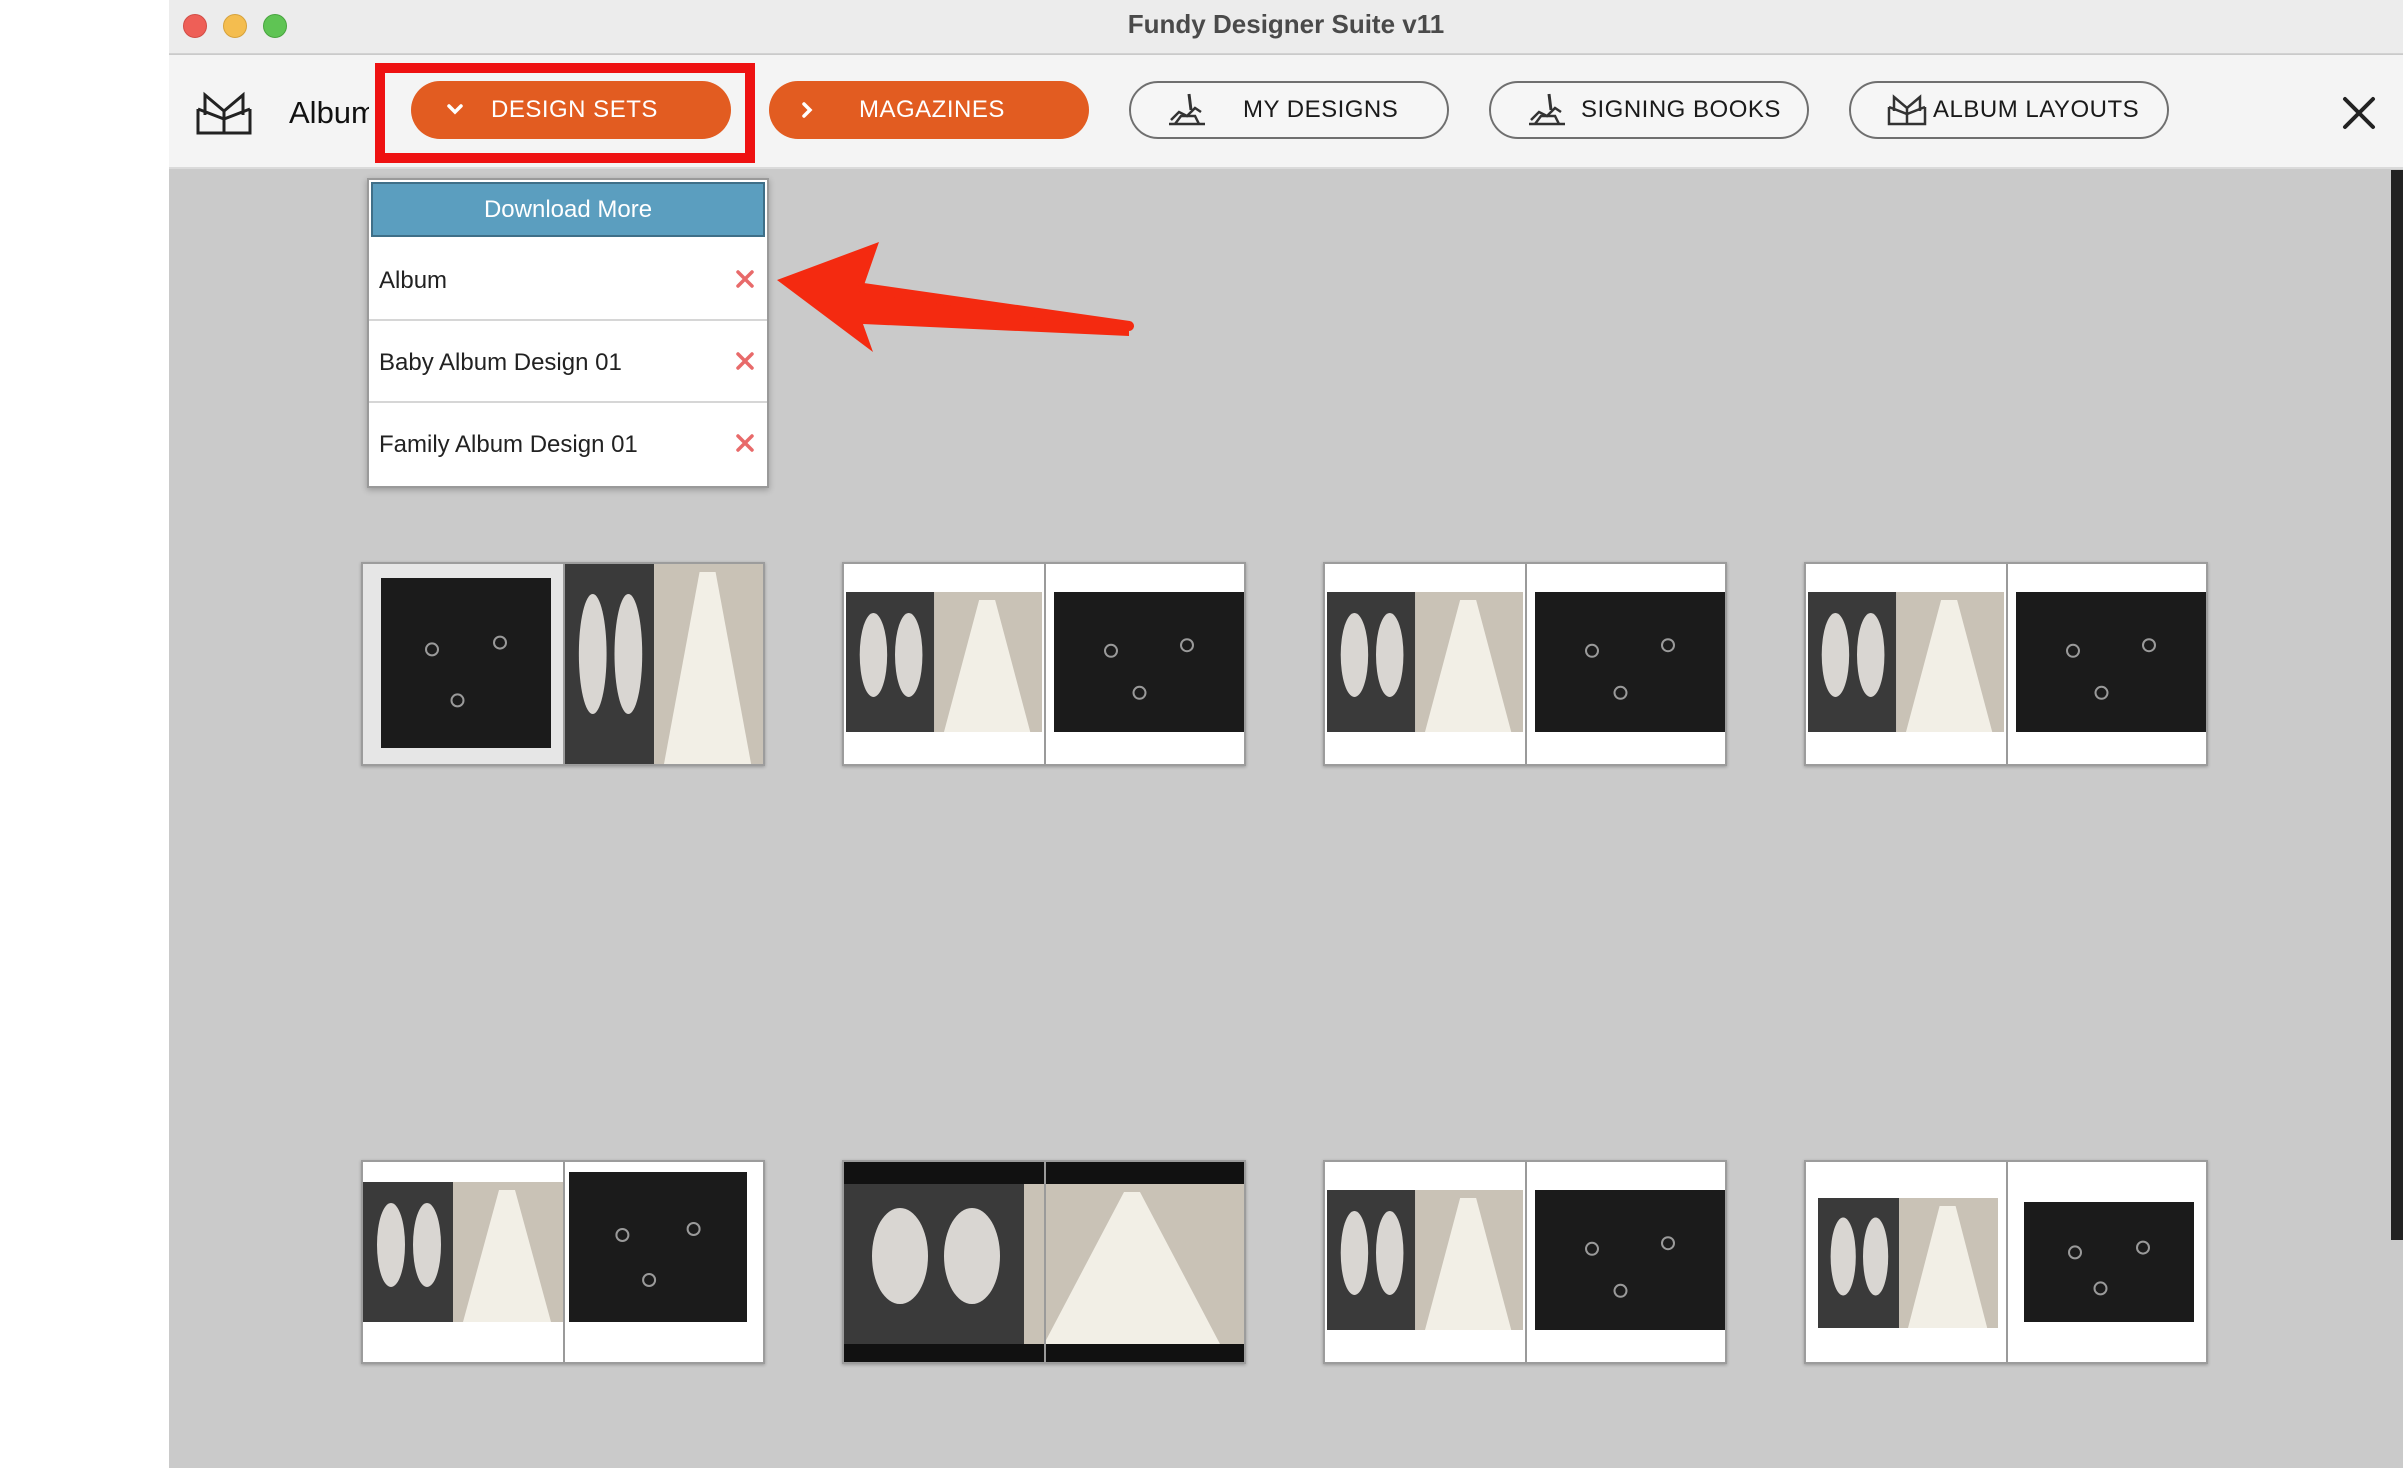  Describe the element at coordinates (508, 444) in the screenshot. I see `dropdown-item-label: Family Album Design 01` at that location.